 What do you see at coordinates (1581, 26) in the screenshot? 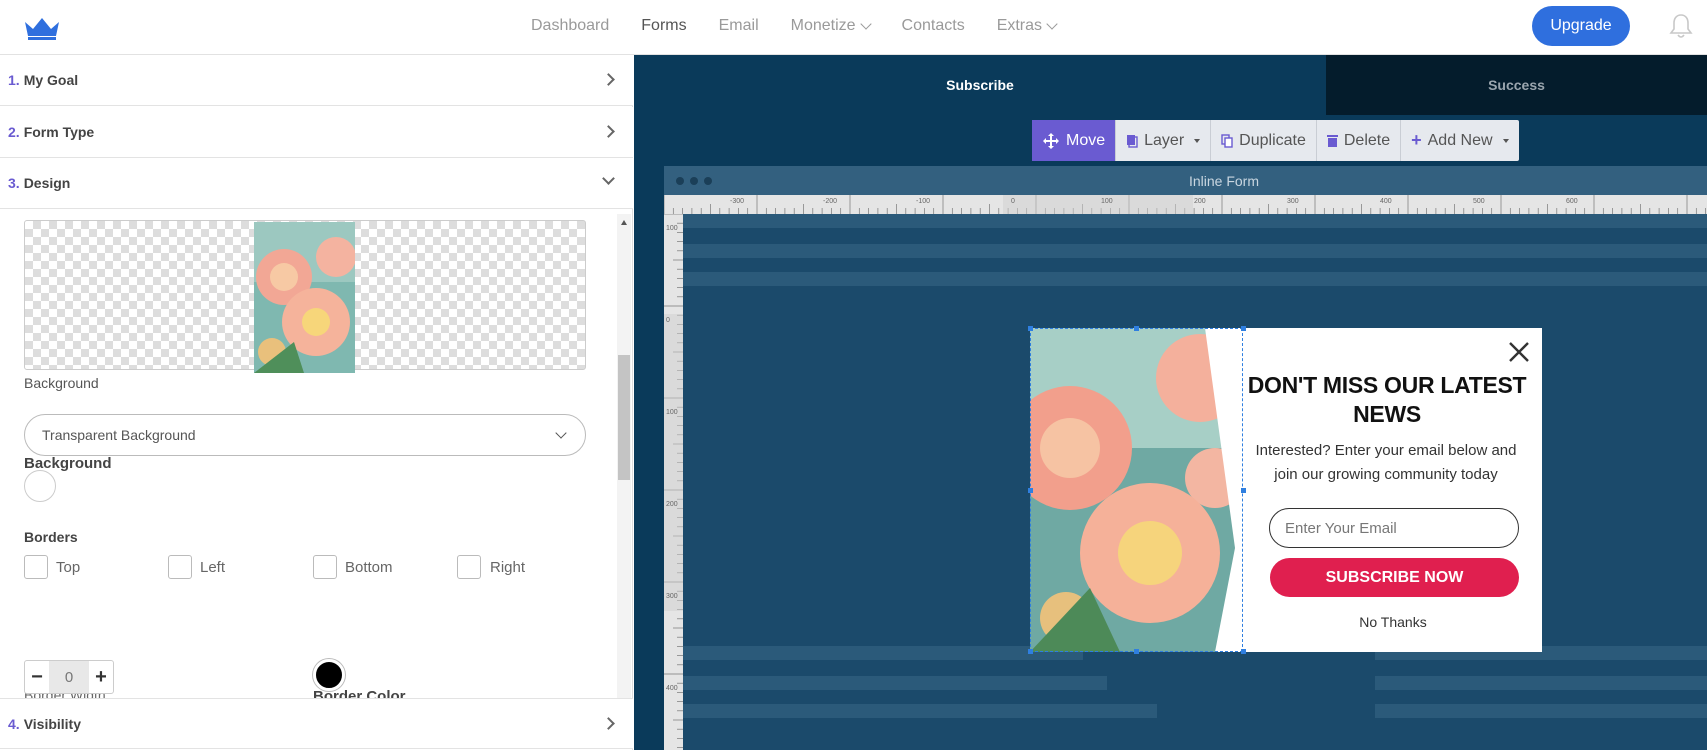
I see `upgrade-button: Upgrade` at bounding box center [1581, 26].